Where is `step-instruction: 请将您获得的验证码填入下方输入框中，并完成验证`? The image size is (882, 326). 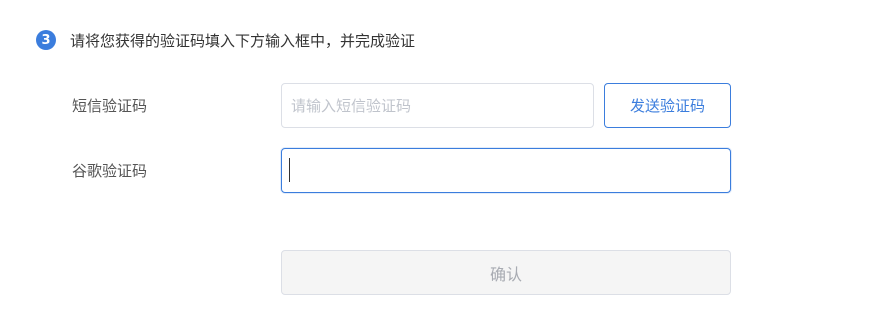 step-instruction: 请将您获得的验证码填入下方输入框中，并完成验证 is located at coordinates (243, 40).